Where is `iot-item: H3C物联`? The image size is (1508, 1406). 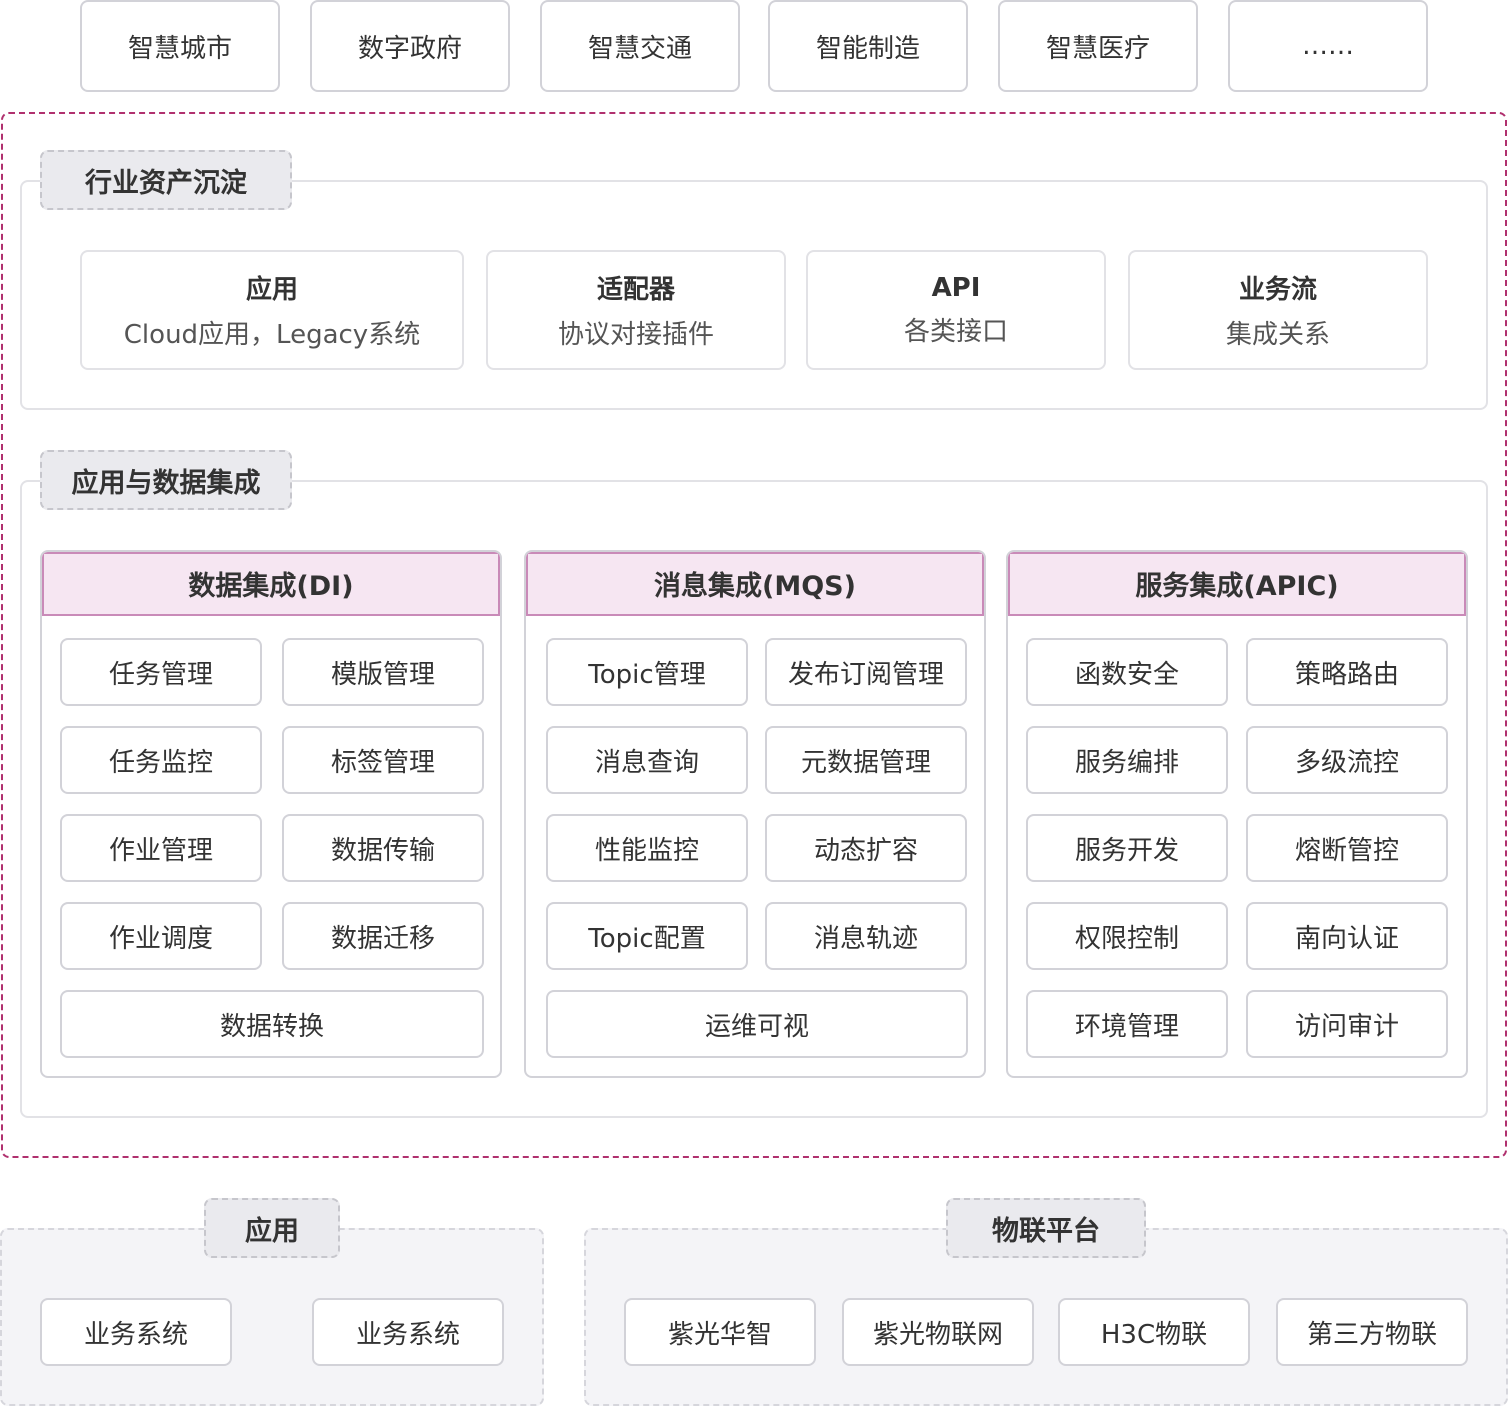 iot-item: H3C物联 is located at coordinates (1154, 1332).